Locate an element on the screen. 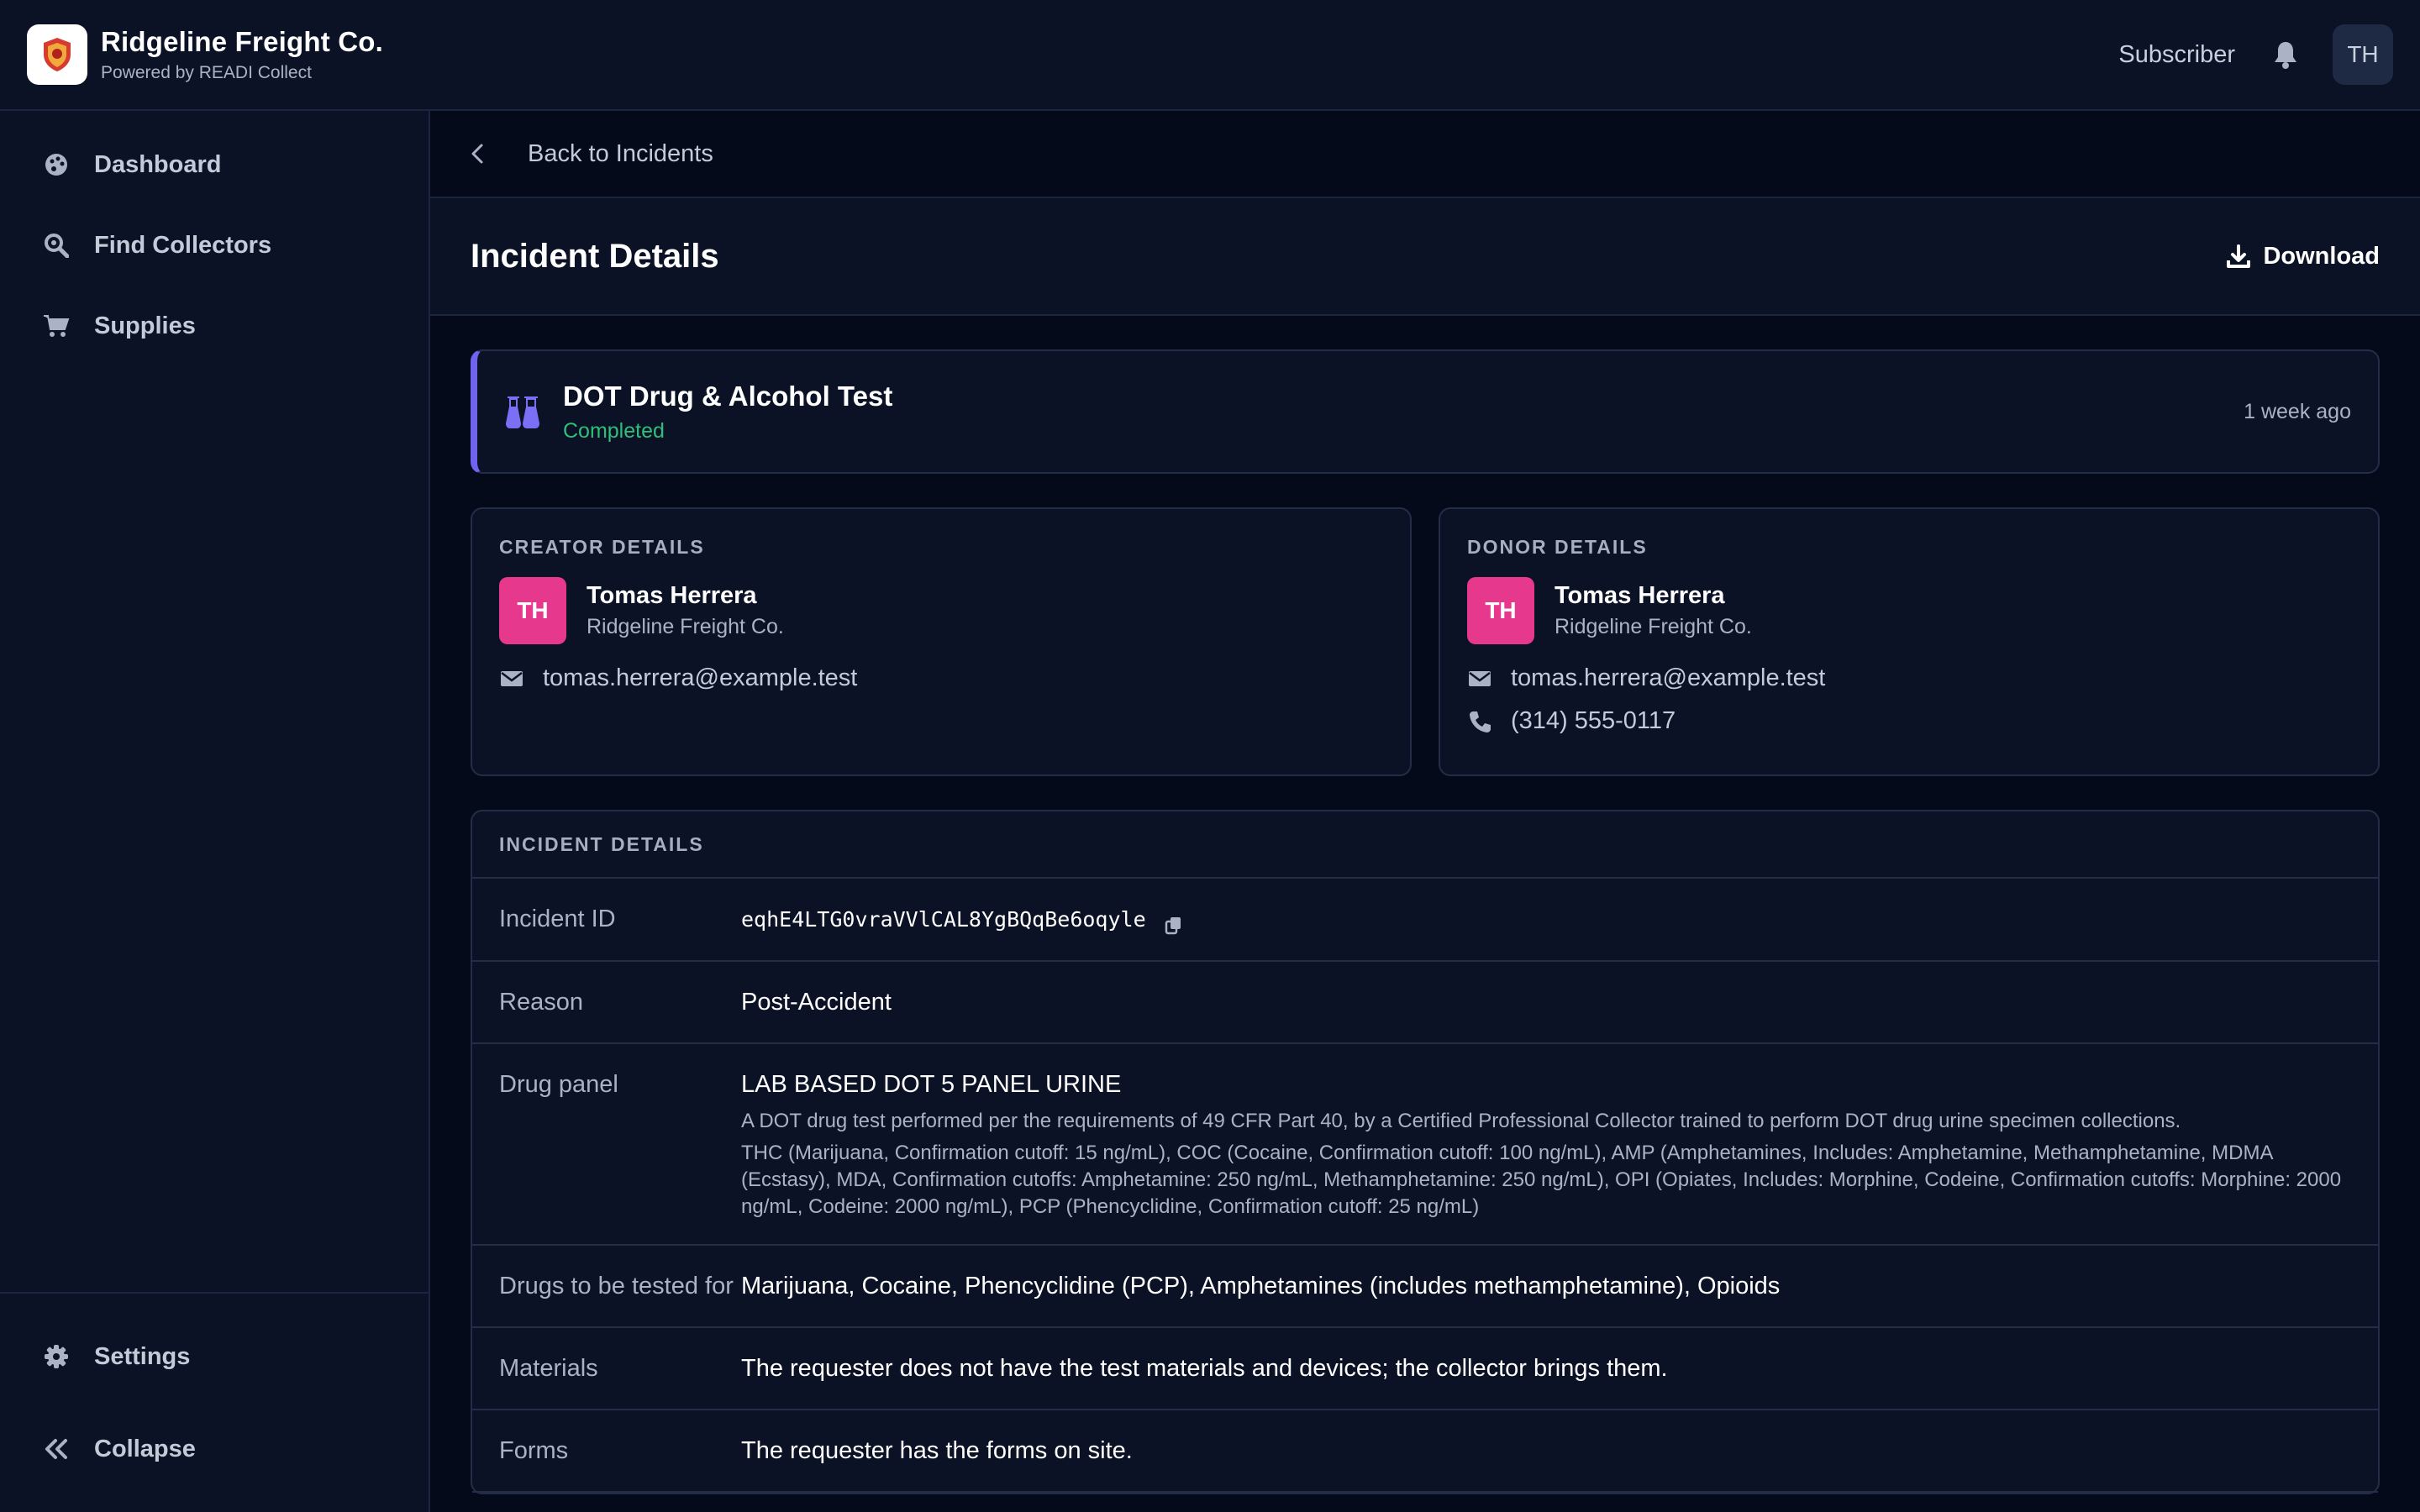  download-icon is located at coordinates (2238, 256).